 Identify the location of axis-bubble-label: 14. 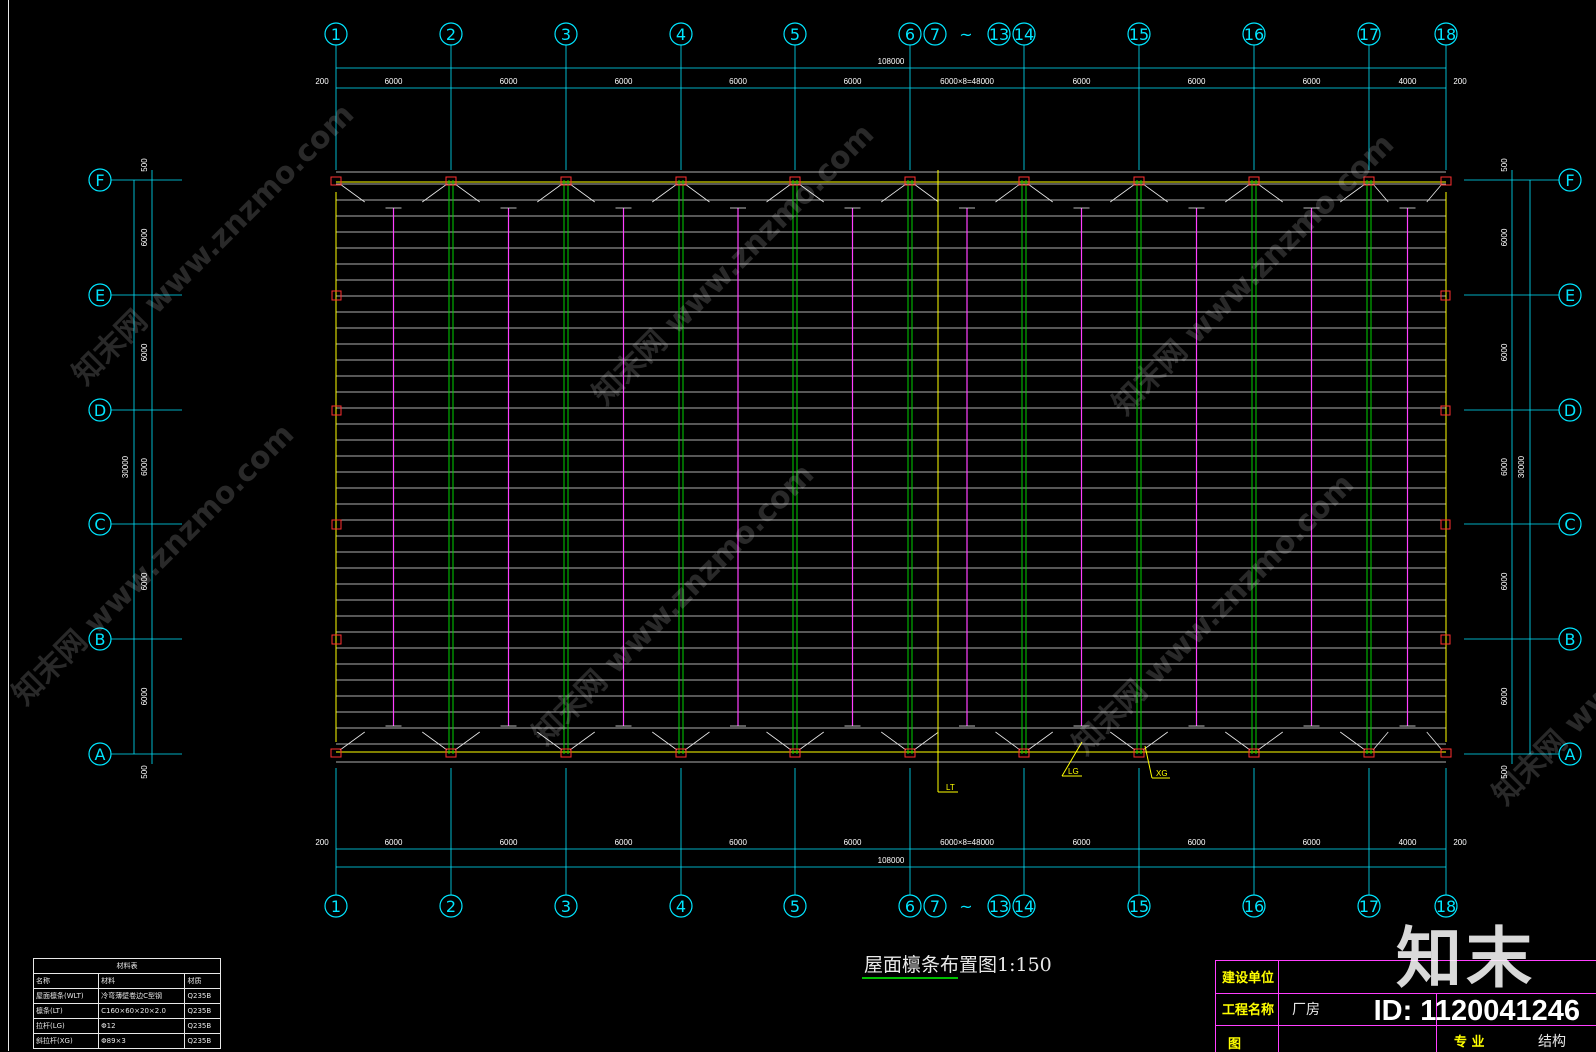
(1024, 906).